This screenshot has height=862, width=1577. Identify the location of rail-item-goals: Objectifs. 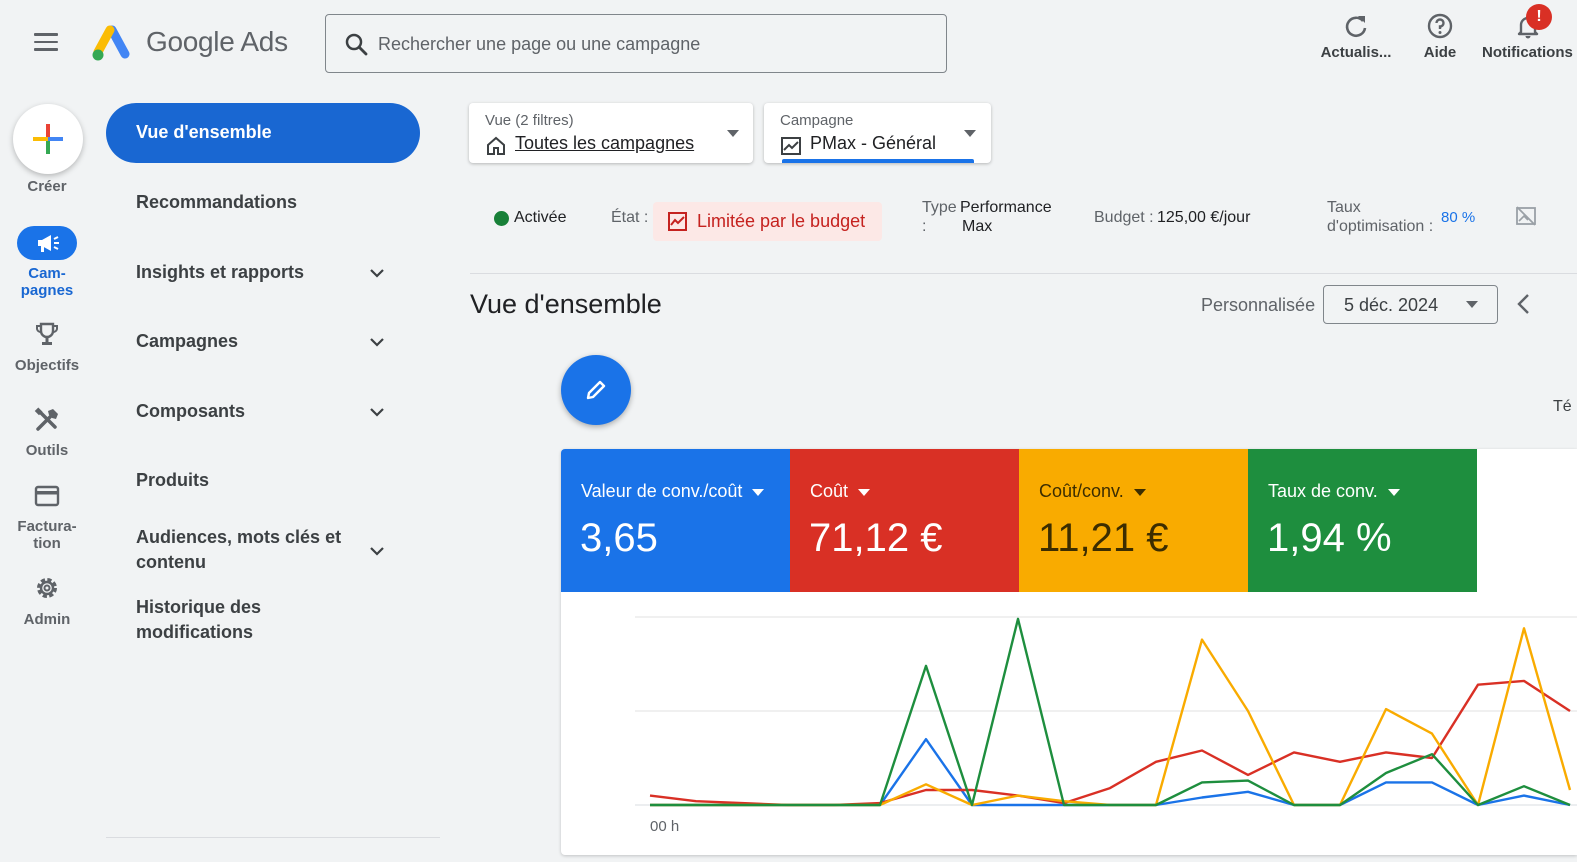
(47, 348).